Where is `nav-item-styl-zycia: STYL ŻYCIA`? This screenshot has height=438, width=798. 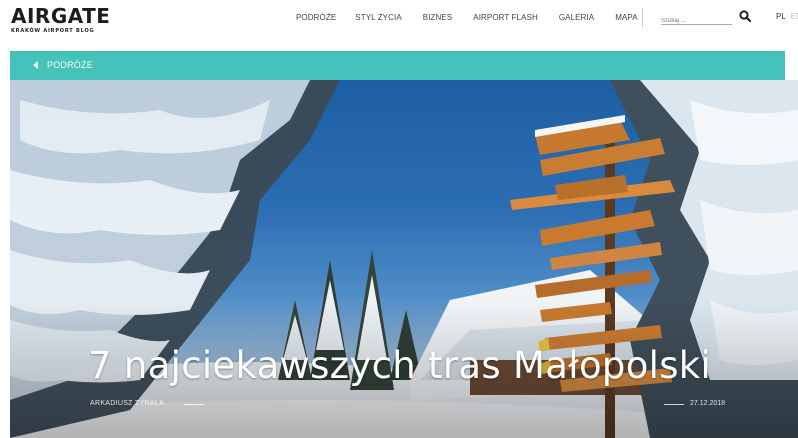
nav-item-styl-zycia: STYL ŻYCIA is located at coordinates (378, 17).